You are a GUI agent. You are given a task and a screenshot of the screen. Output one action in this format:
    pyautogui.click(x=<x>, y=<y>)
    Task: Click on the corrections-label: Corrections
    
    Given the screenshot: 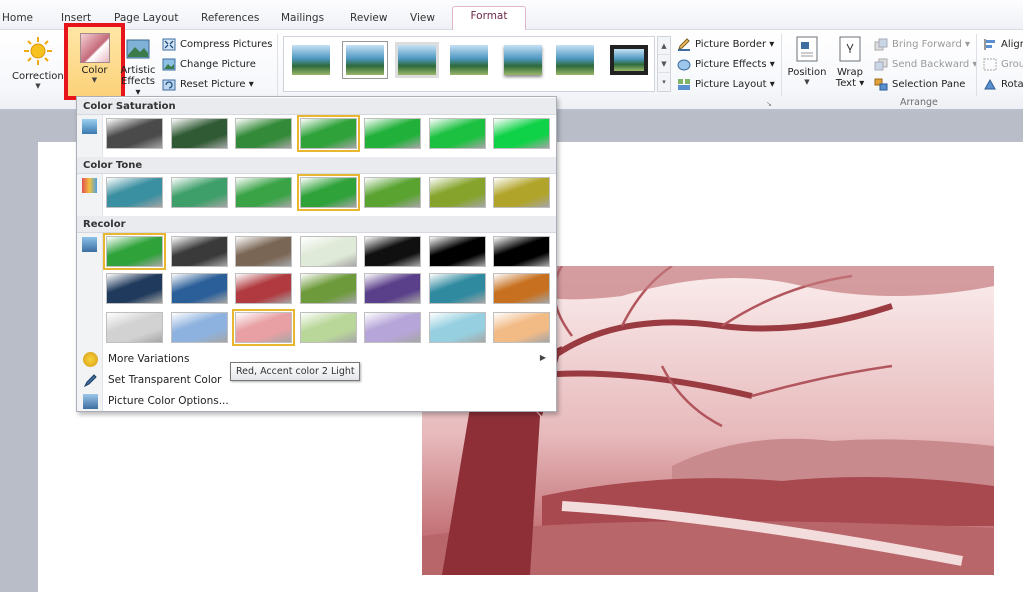 What is the action you would take?
    pyautogui.click(x=40, y=76)
    